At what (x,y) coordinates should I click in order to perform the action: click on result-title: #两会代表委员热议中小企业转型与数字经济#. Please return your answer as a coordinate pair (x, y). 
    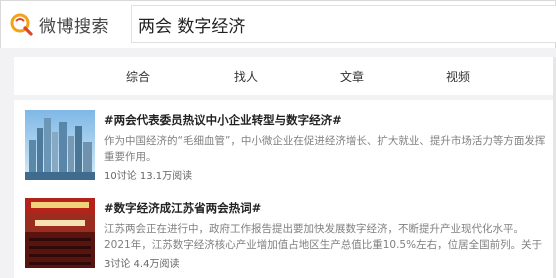
    Looking at the image, I should click on (327, 120).